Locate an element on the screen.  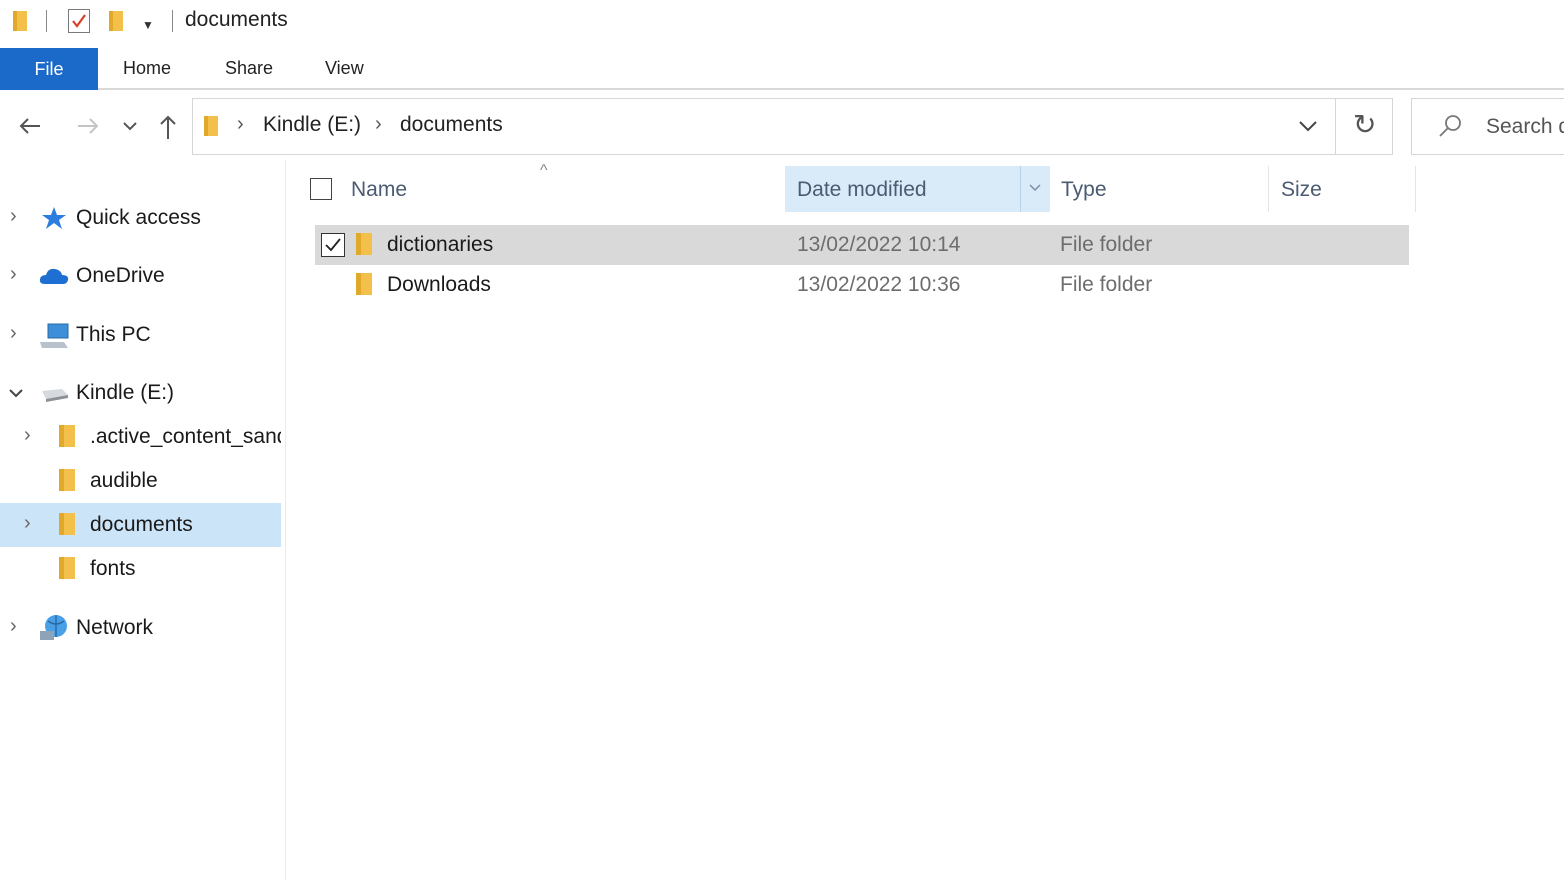
address-history-chevron-down-icon is located at coordinates (1308, 126).